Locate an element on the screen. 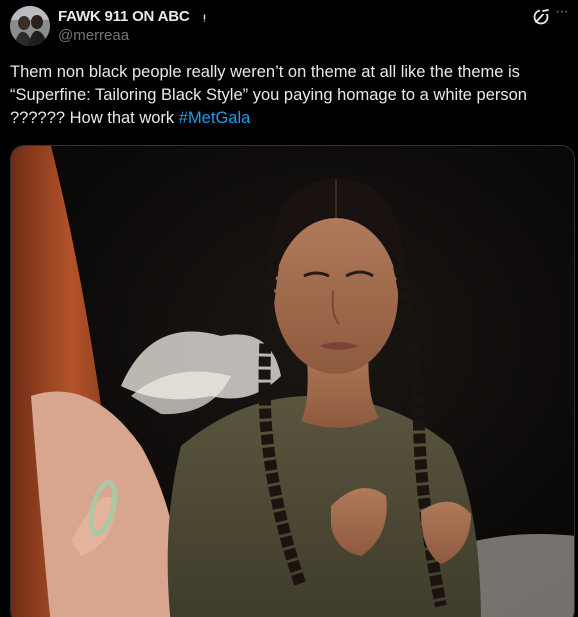 This screenshot has width=578, height=617. name-glyph: ᵎ is located at coordinates (204, 18).